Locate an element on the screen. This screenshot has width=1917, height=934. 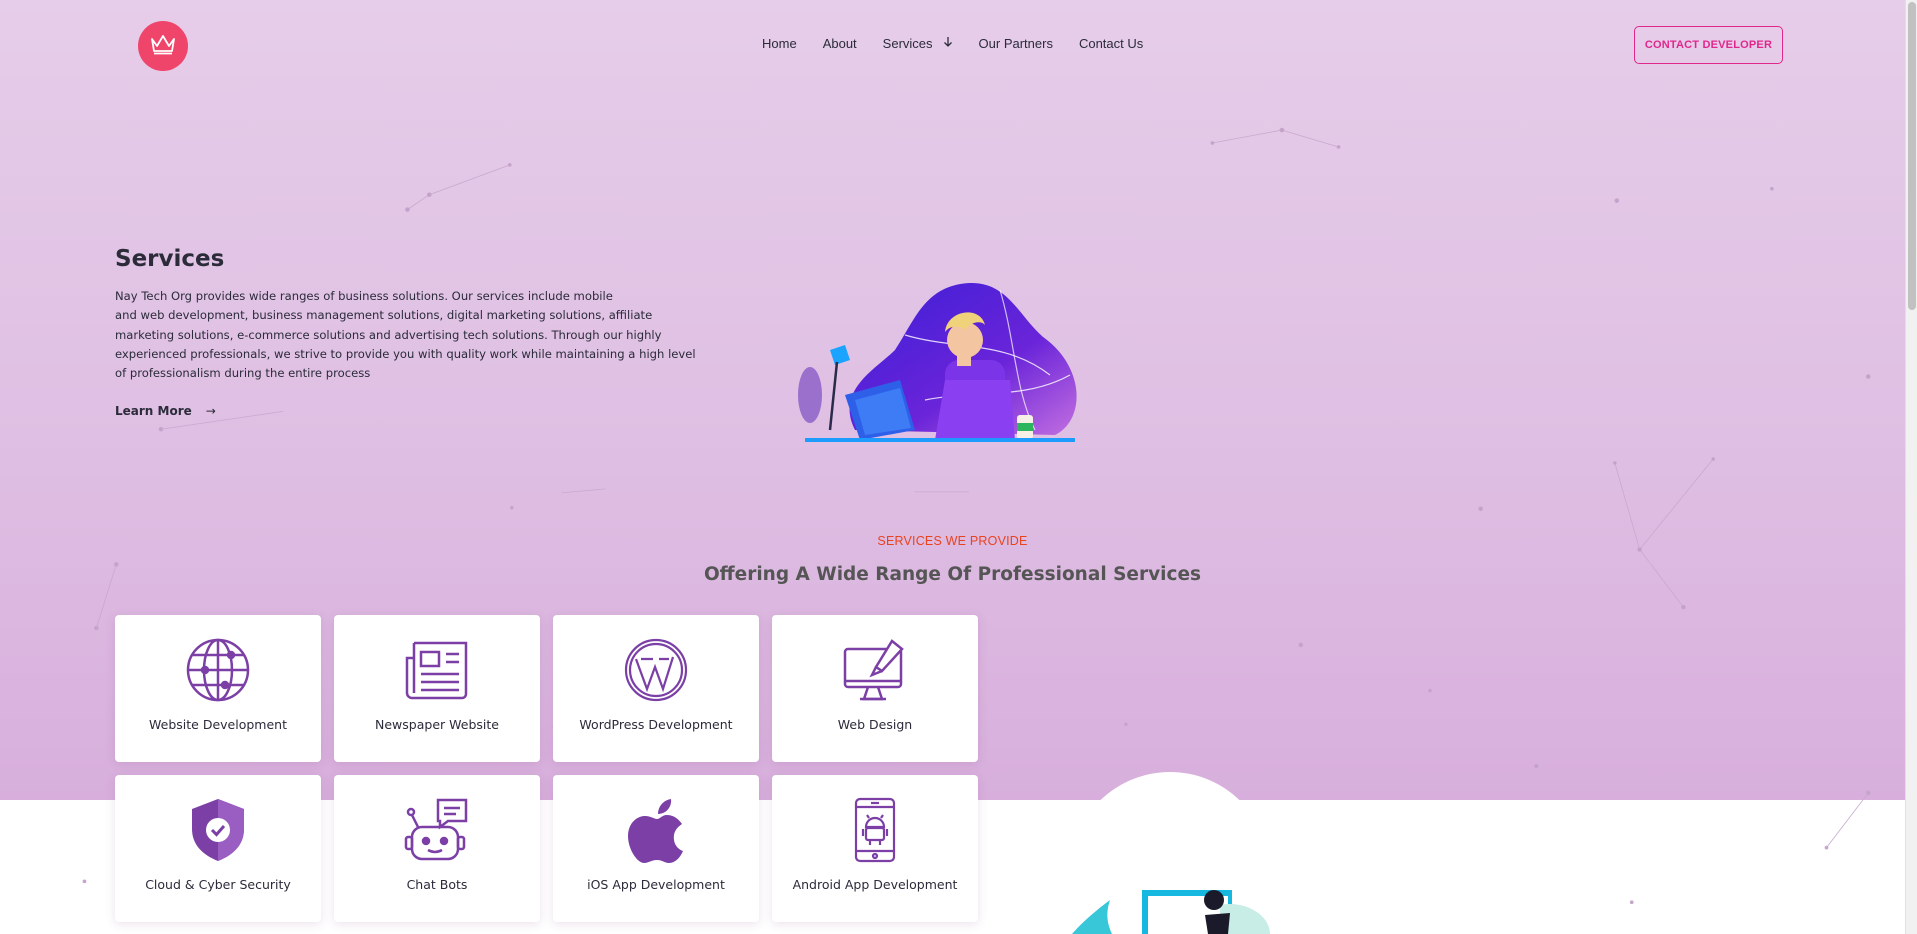
service-card-label: Newspaper Website is located at coordinates (437, 724).